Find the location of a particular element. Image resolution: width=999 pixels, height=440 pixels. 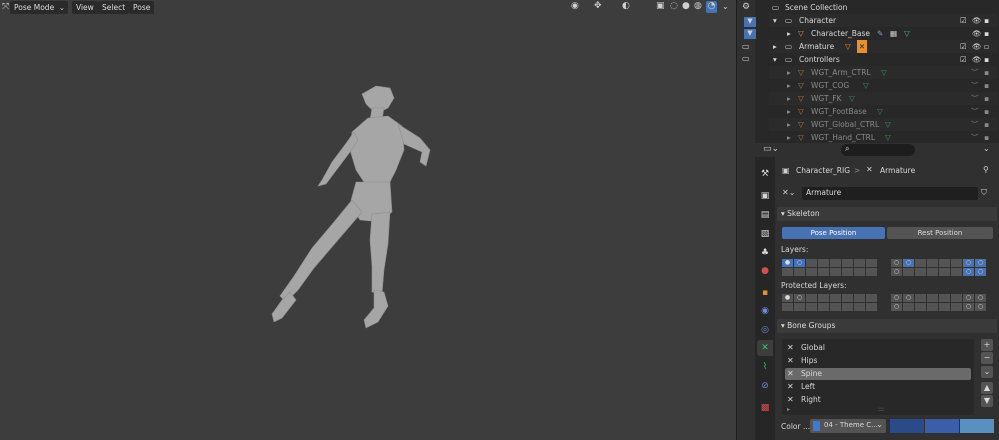

move-down-button: ▼ is located at coordinates (987, 401).